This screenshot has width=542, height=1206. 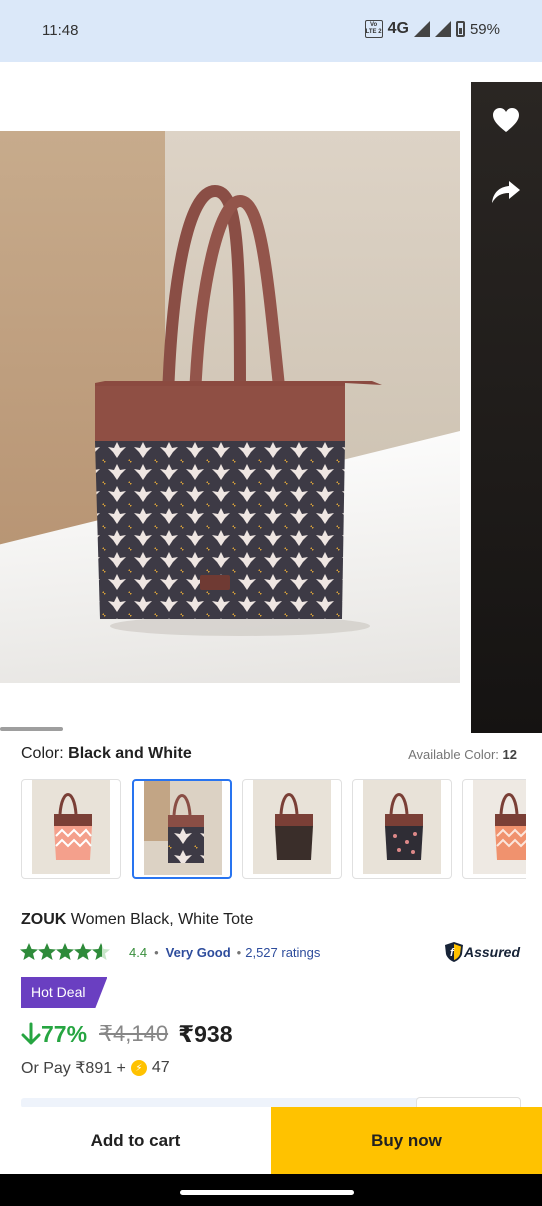 I want to click on available-colors: Available Color: 12, so click(x=462, y=754).